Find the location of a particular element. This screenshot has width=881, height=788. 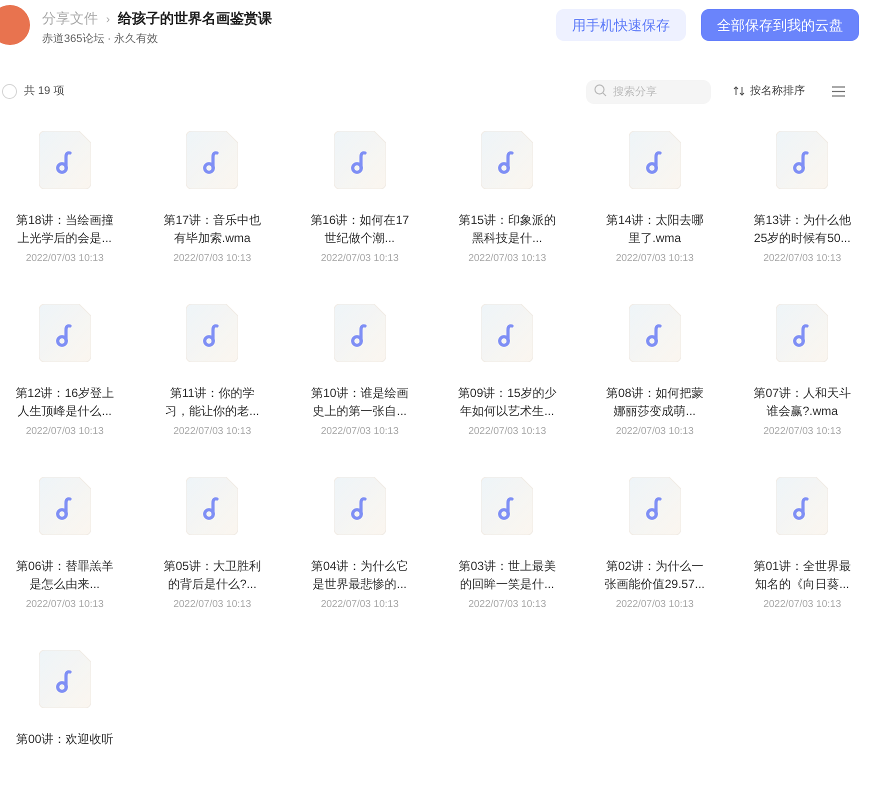

sort-button: 按名称排序 is located at coordinates (769, 91).